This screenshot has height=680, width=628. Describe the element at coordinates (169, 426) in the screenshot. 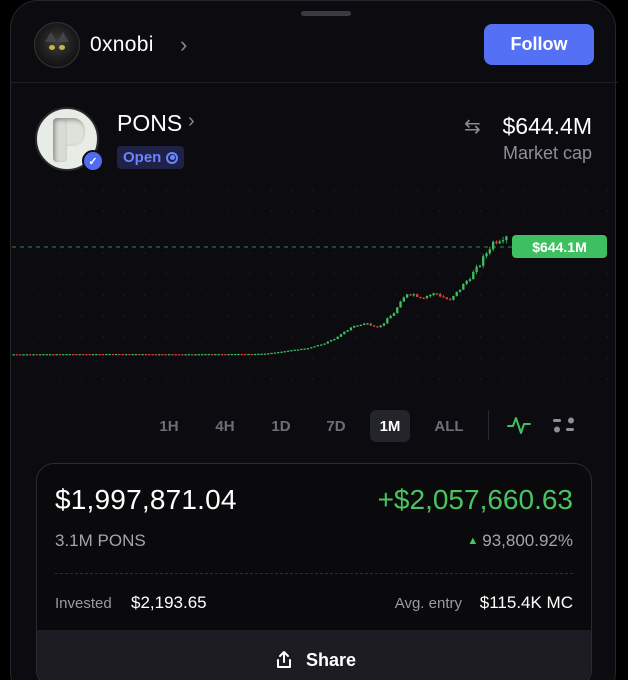

I see `timeframe-1h: 1H` at that location.